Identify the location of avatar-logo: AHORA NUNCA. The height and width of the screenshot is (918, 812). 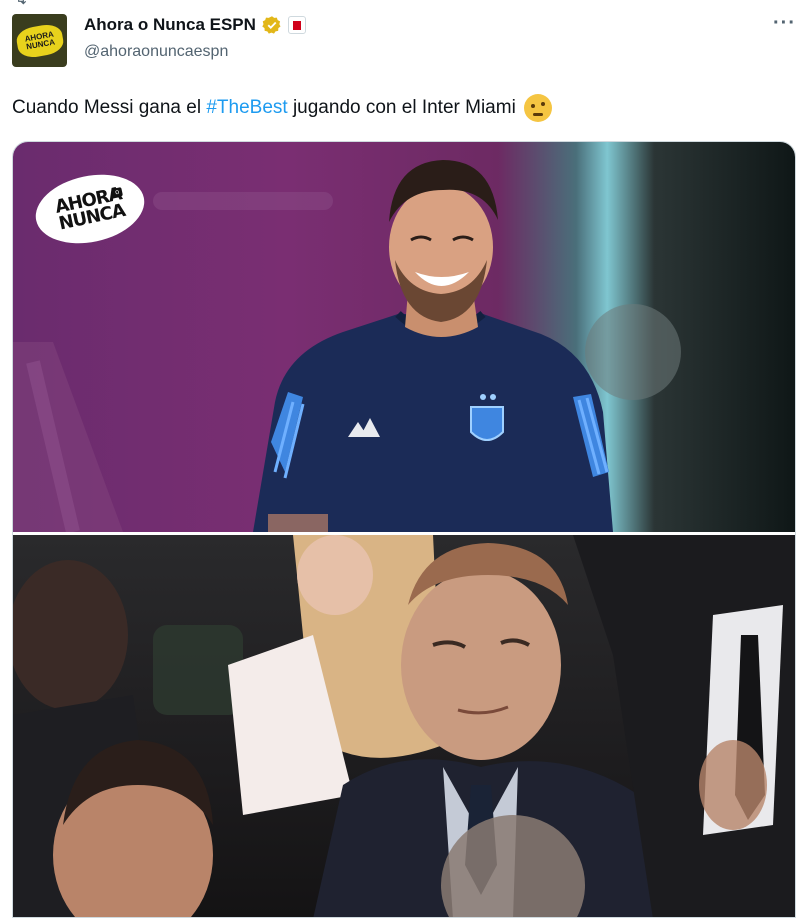
(39, 40).